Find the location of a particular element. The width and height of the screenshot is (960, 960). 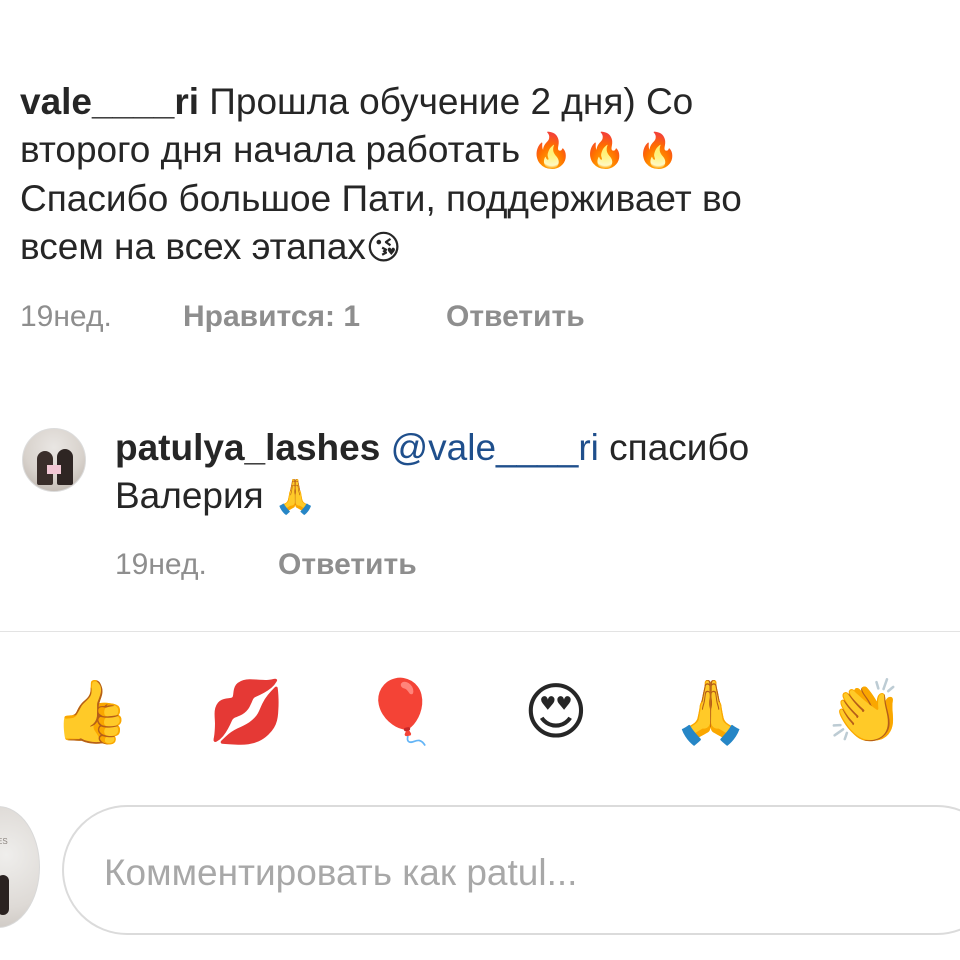

kiss-mark-icon: 💋 is located at coordinates (247, 712).